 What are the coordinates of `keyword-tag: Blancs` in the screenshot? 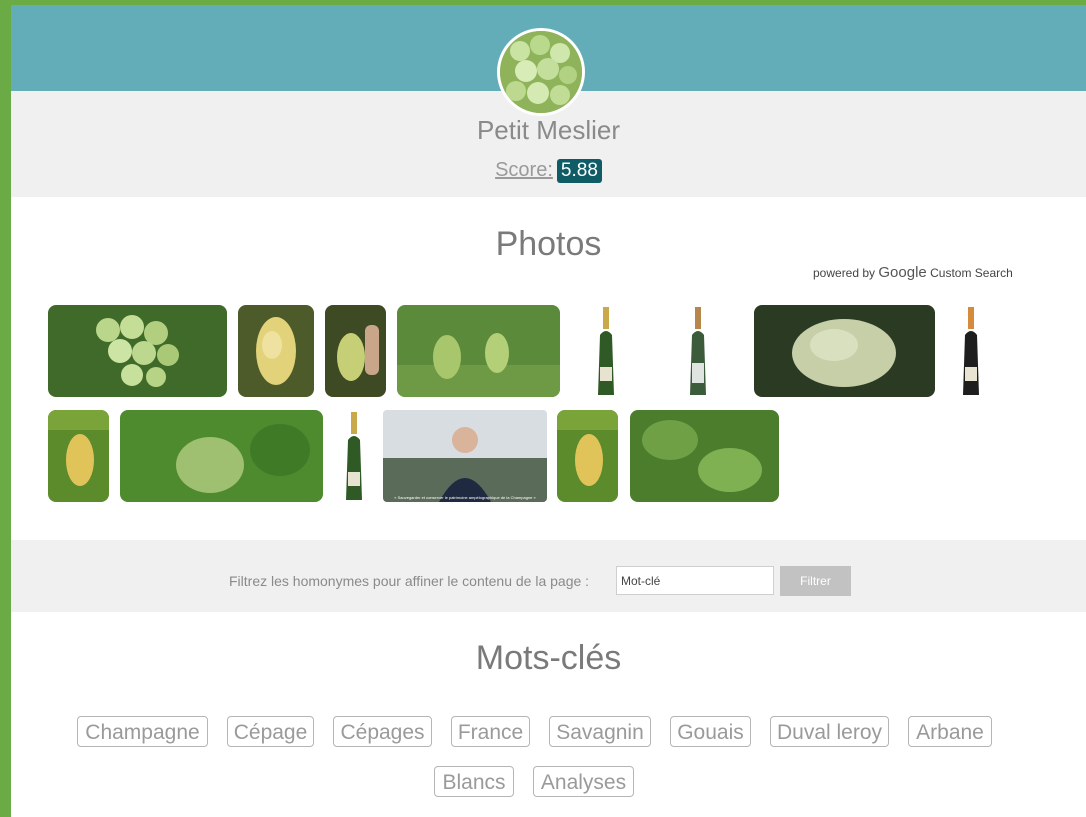 It's located at (474, 781).